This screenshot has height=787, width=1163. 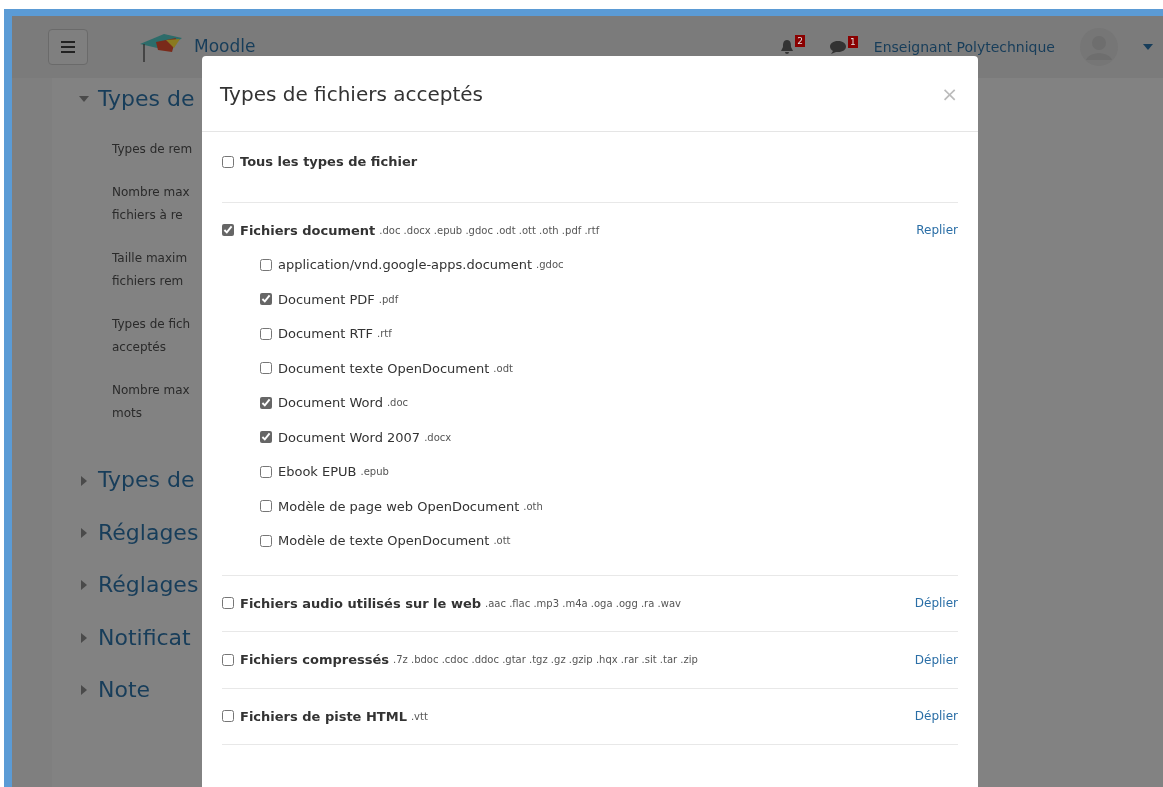 I want to click on file-extension: .doc, so click(x=397, y=403).